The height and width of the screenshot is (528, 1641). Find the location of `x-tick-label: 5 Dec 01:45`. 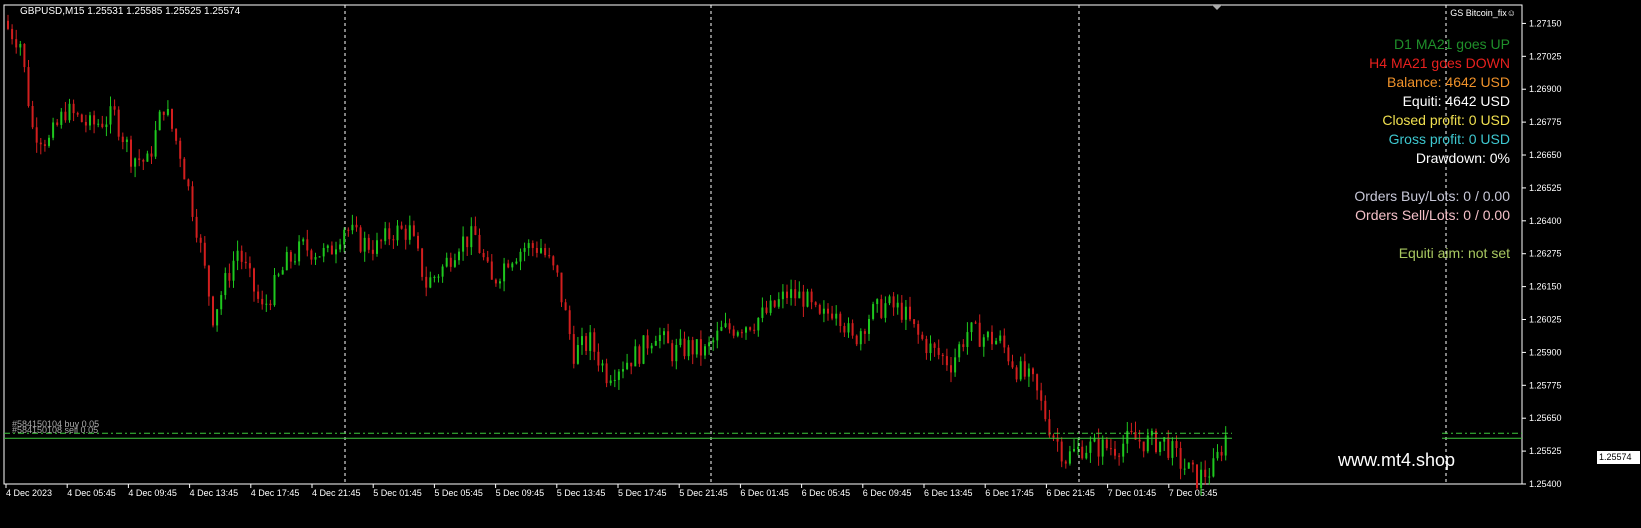

x-tick-label: 5 Dec 01:45 is located at coordinates (397, 493).